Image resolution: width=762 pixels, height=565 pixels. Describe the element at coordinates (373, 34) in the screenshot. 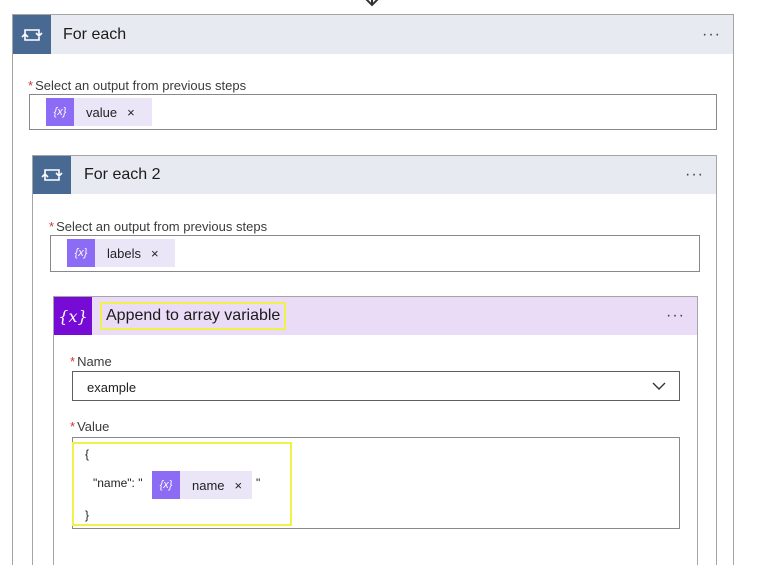

I see `for-each-header: For each ···` at that location.